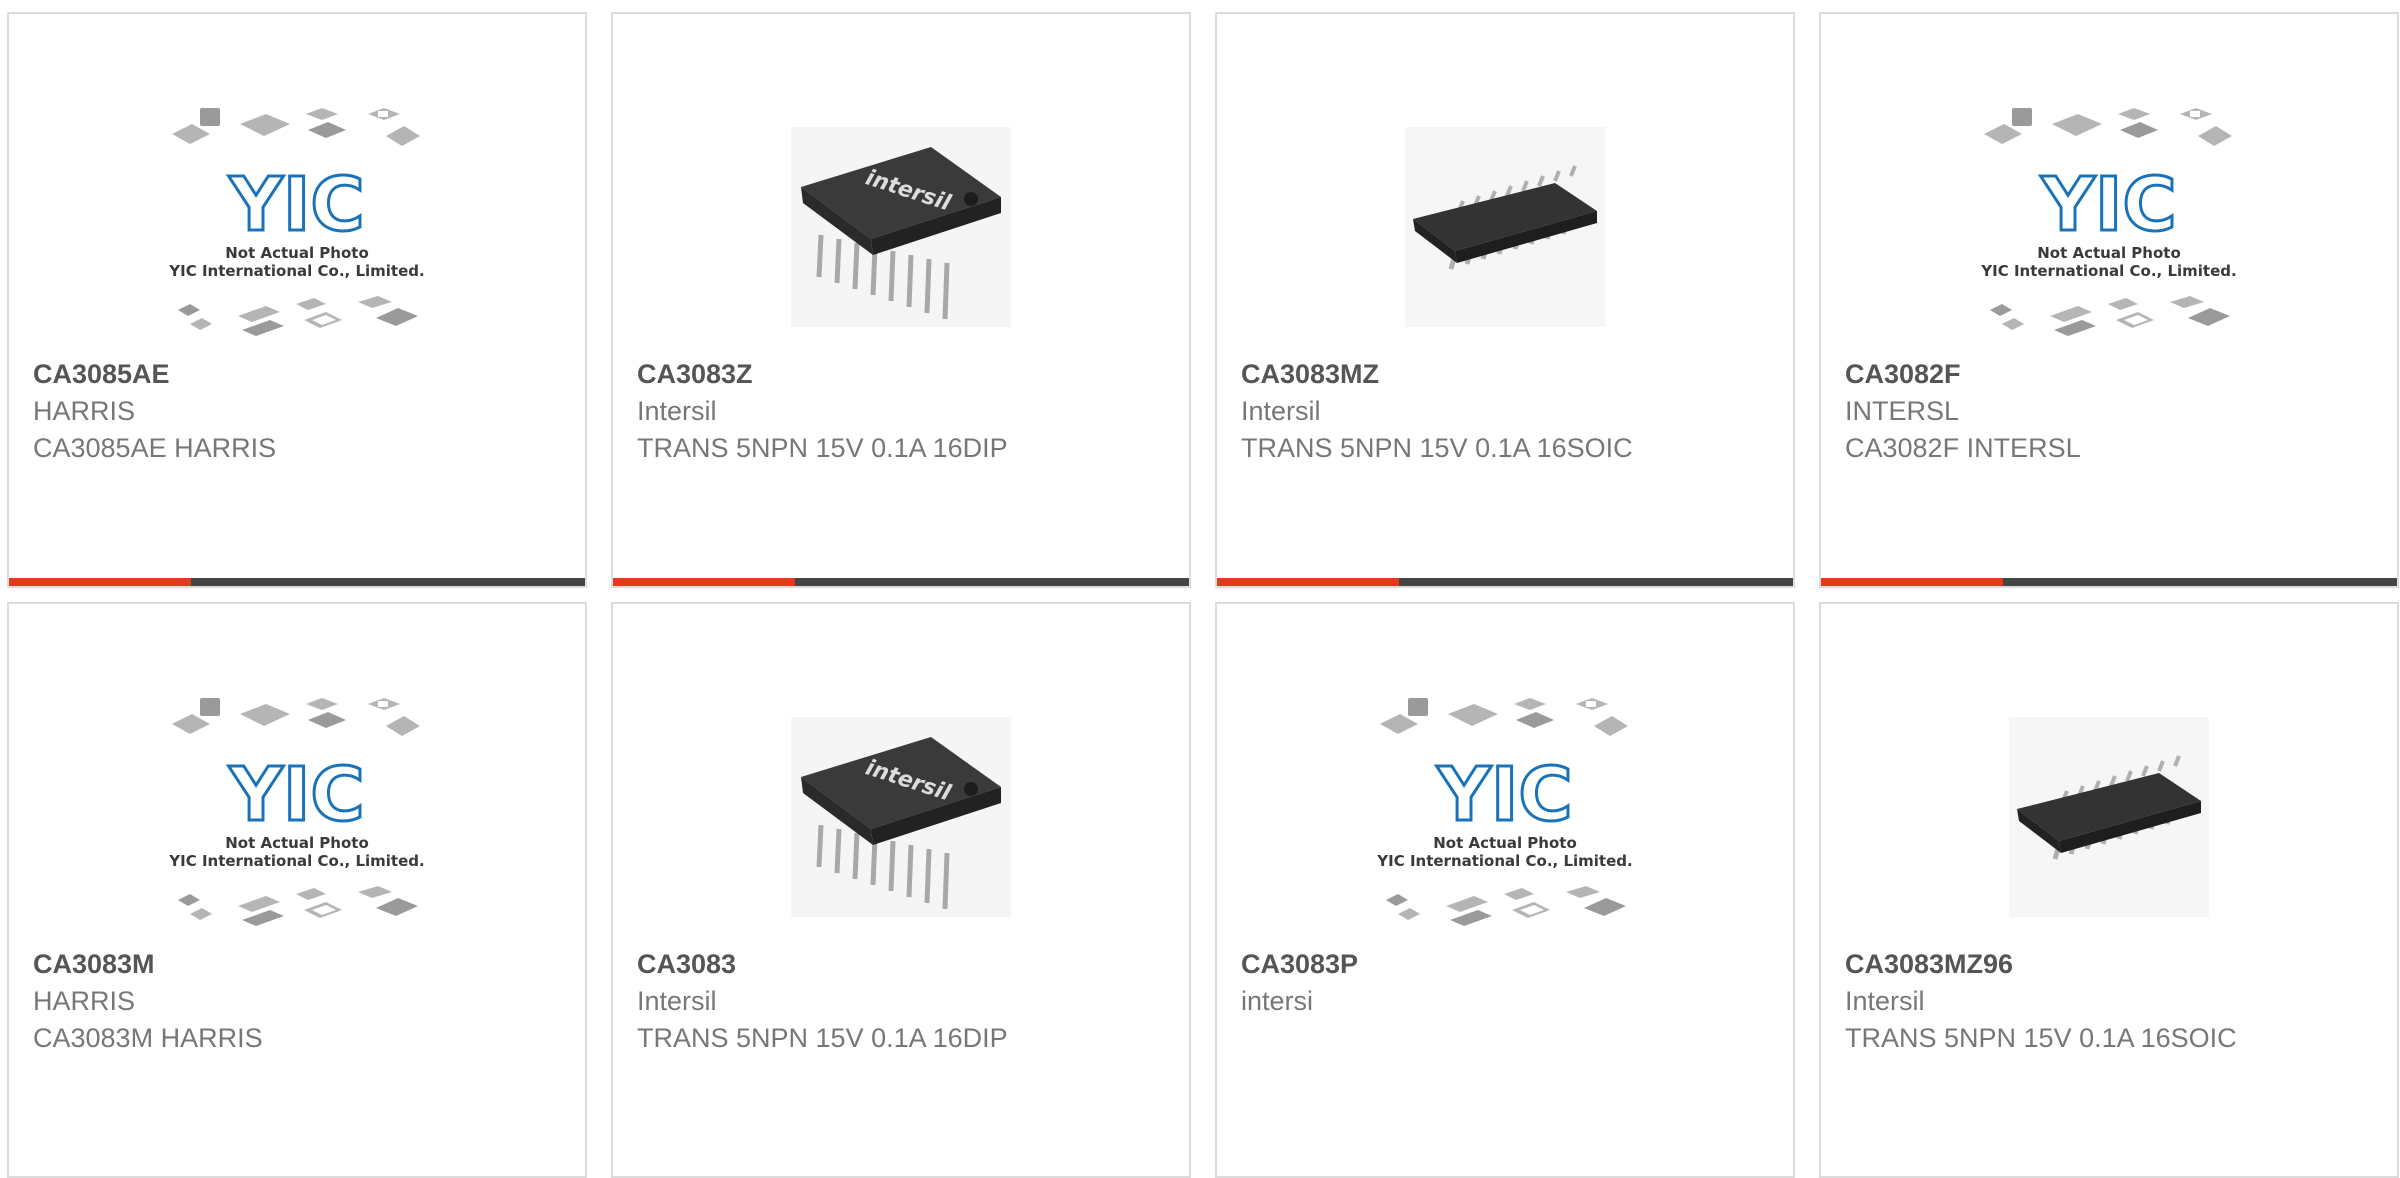 This screenshot has width=2400, height=1178. What do you see at coordinates (903, 374) in the screenshot?
I see `part-number: CA3083Z` at bounding box center [903, 374].